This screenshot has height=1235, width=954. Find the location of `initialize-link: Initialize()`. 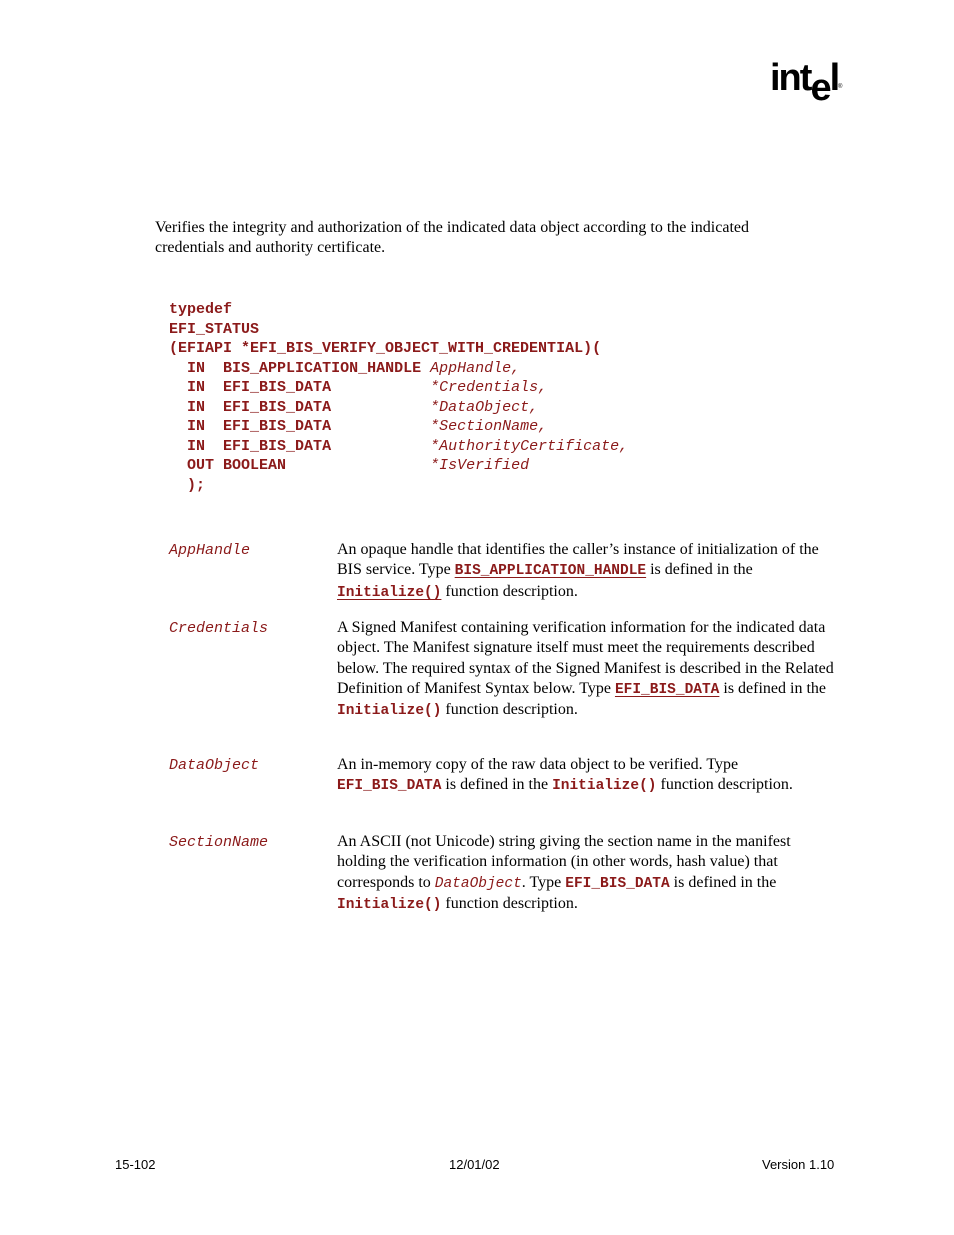

initialize-link: Initialize() is located at coordinates (389, 593).